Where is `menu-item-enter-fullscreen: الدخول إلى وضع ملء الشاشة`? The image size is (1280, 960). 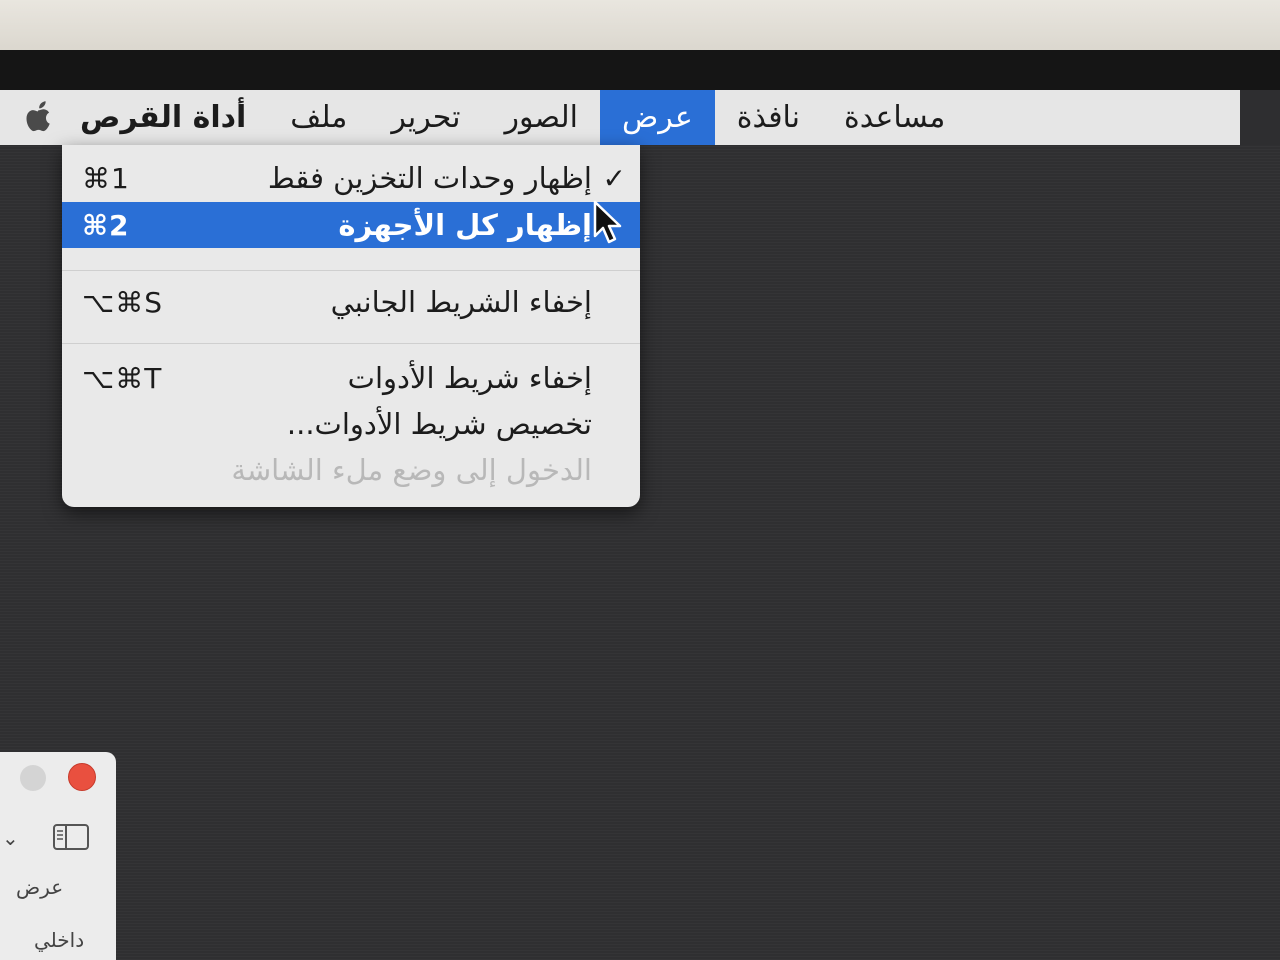 menu-item-enter-fullscreen: الدخول إلى وضع ملء الشاشة is located at coordinates (351, 470).